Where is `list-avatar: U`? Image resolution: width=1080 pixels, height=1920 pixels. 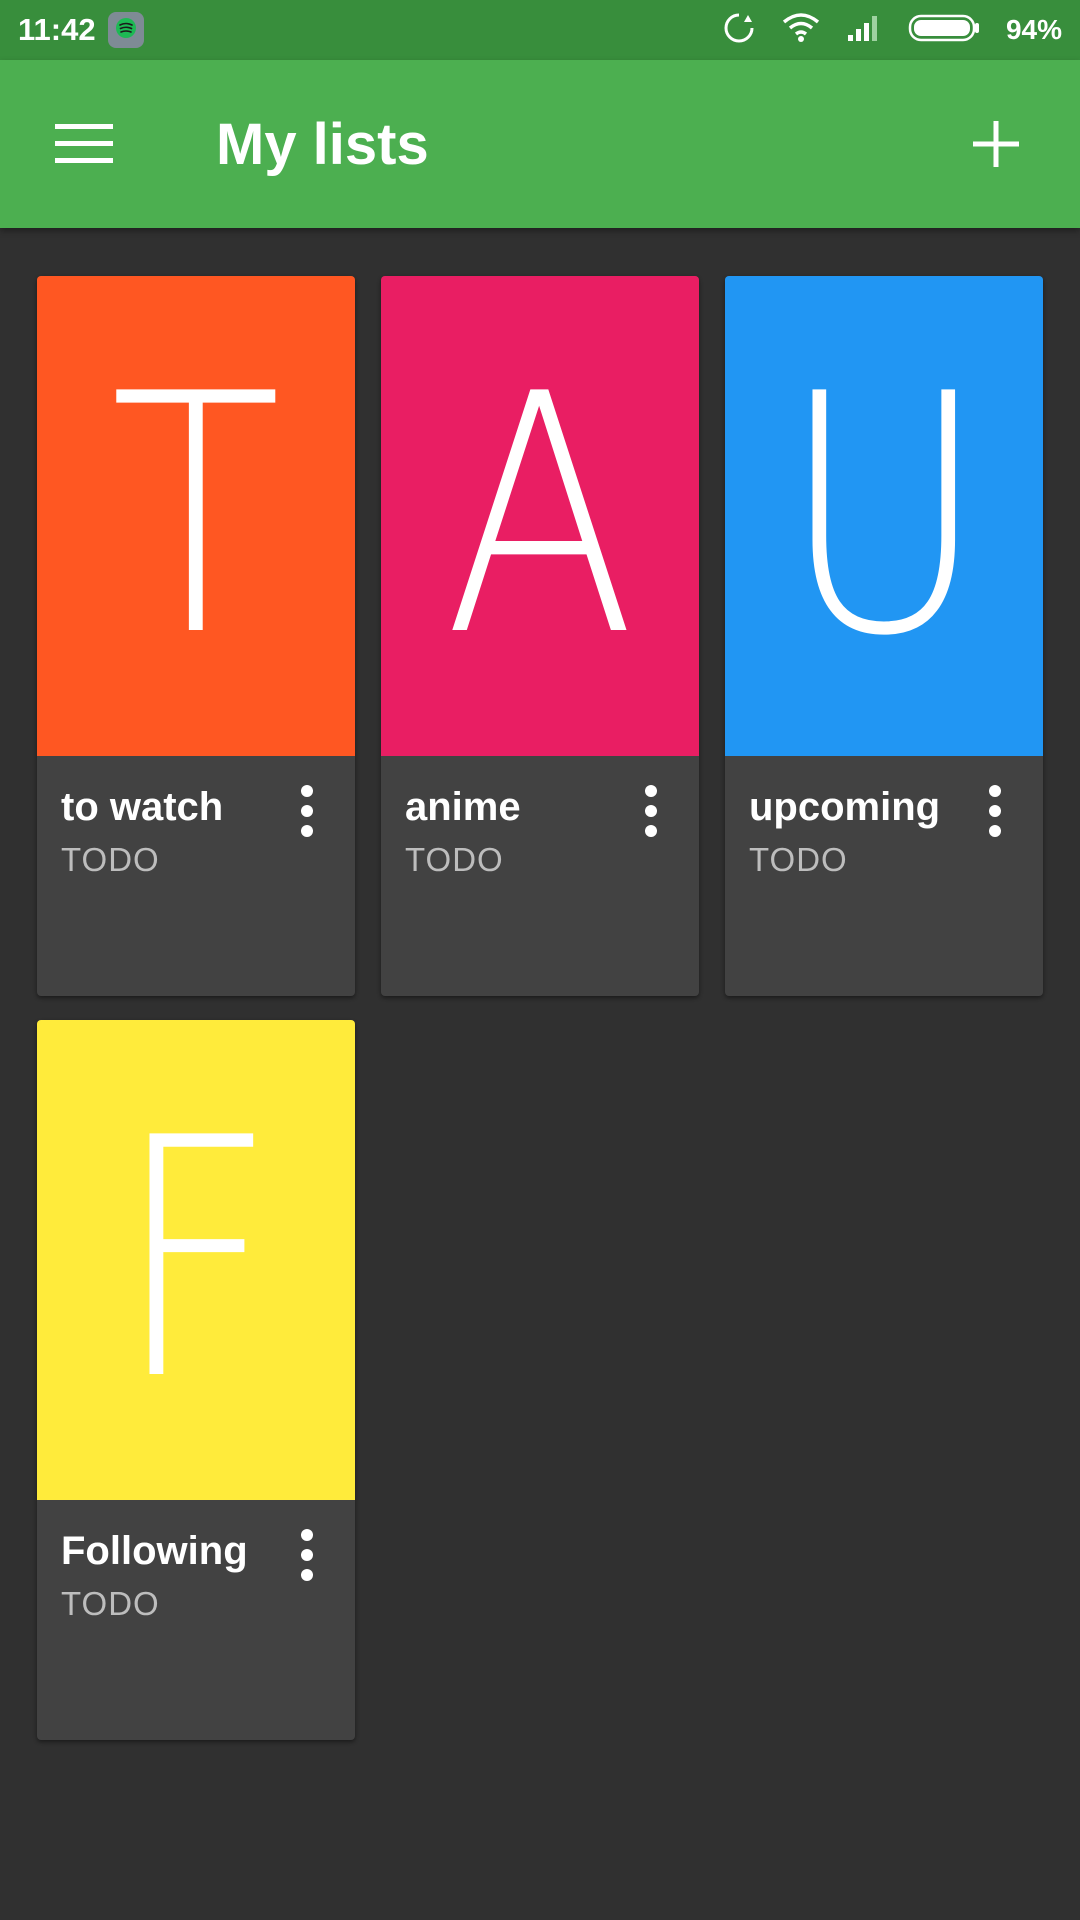
list-avatar: U is located at coordinates (884, 516).